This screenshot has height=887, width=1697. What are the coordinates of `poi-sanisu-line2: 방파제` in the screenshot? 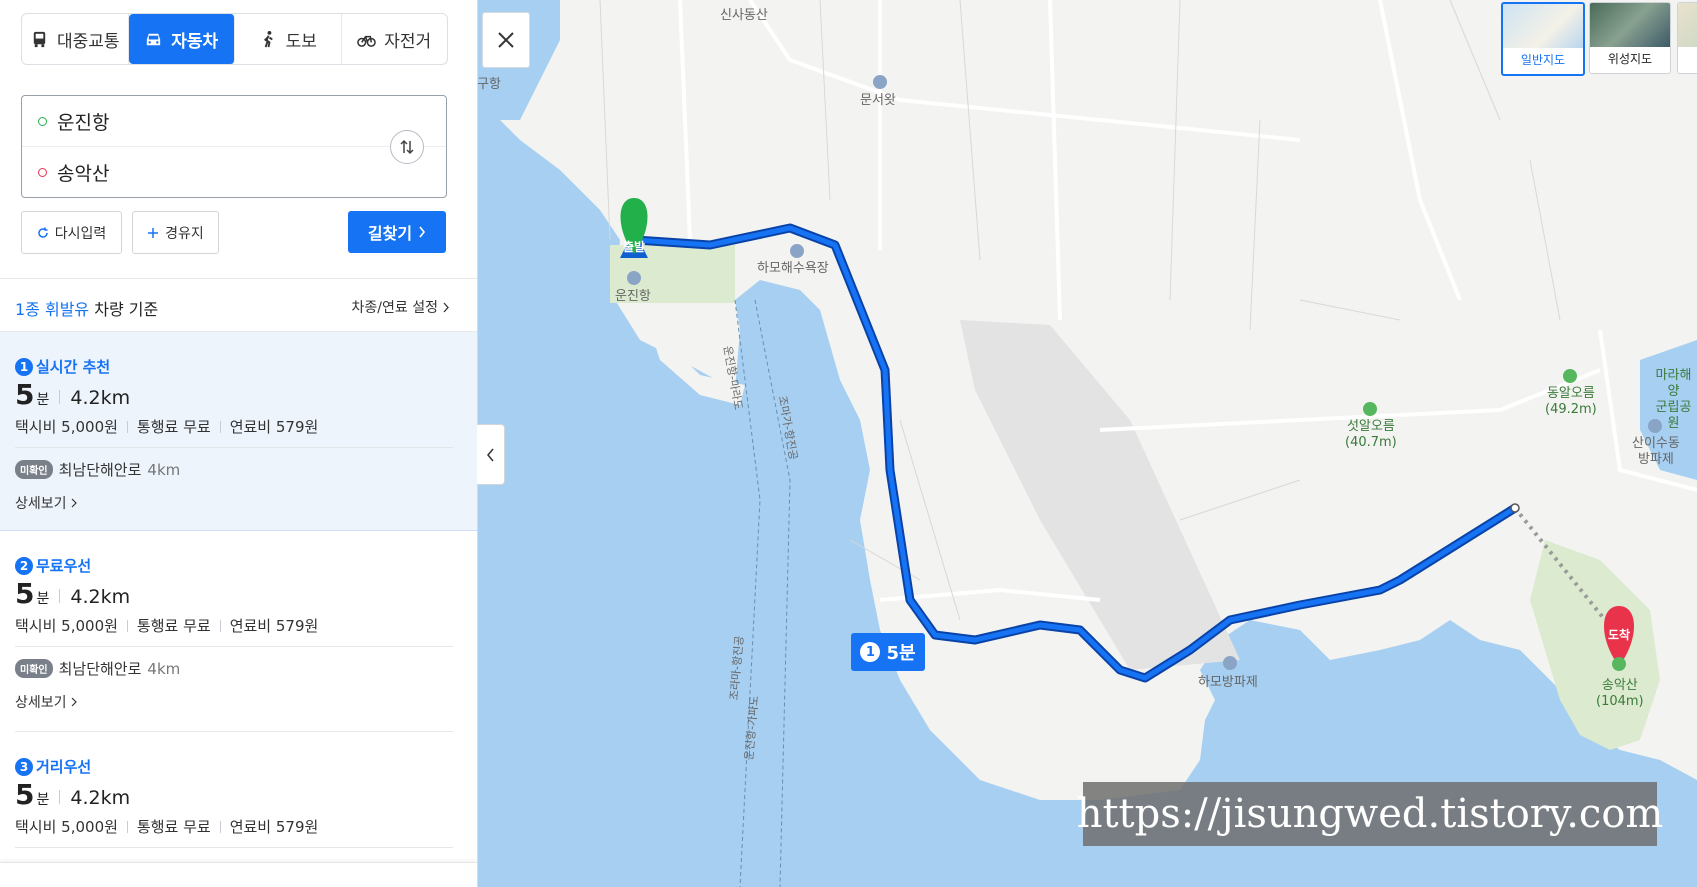 It's located at (1655, 459).